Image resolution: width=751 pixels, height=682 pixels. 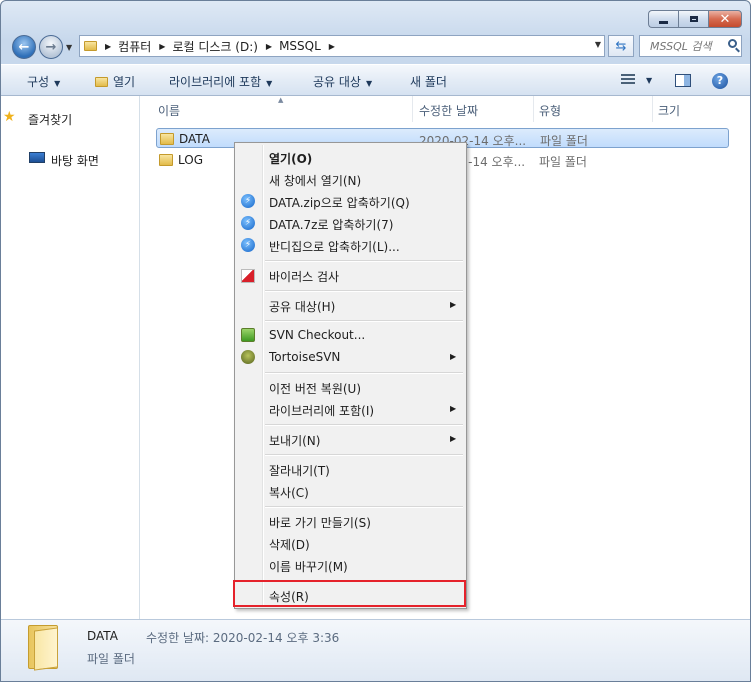 I want to click on organize-button: 구성 ▼, so click(x=43, y=81).